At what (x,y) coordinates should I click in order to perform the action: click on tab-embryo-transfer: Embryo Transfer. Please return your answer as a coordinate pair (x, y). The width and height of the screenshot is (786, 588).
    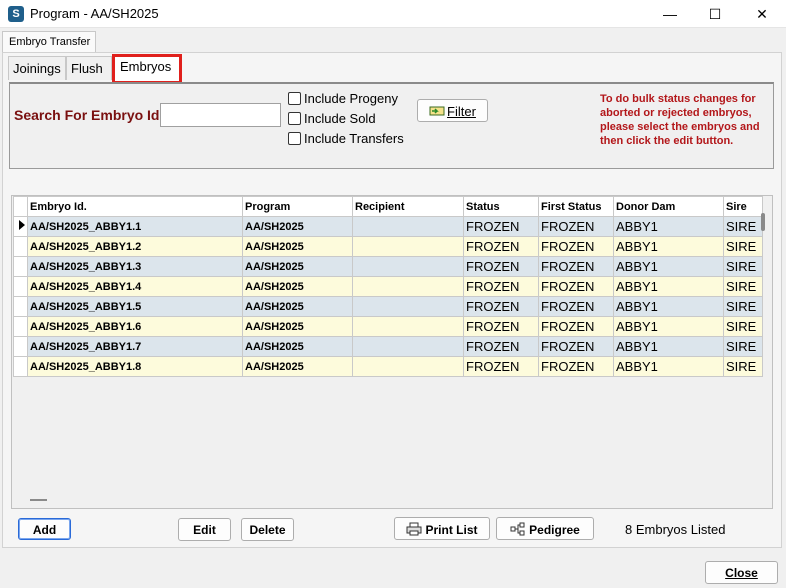
    Looking at the image, I should click on (49, 42).